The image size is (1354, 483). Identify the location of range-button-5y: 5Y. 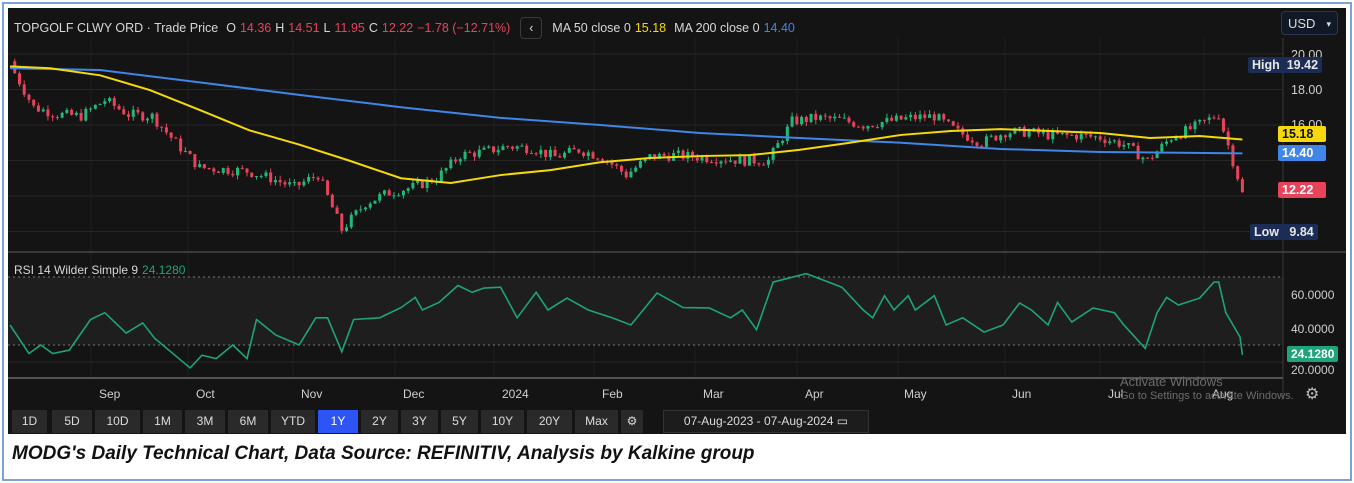
(459, 421).